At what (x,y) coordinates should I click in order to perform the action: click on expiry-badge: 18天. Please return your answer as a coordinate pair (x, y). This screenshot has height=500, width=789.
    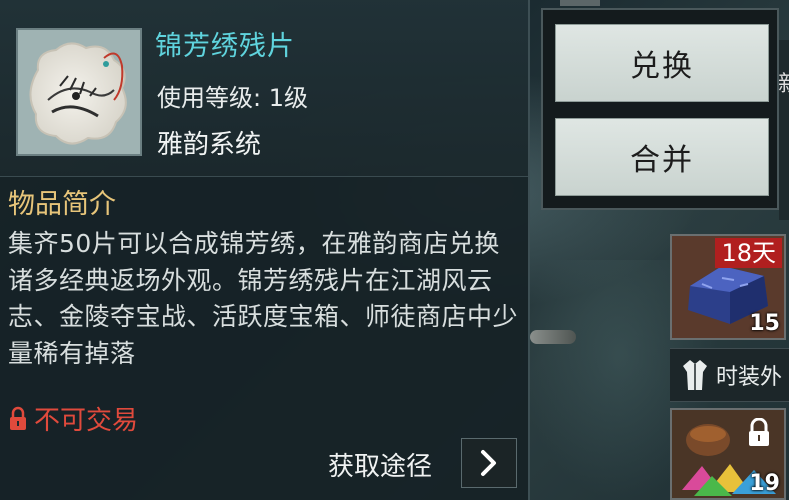
    Looking at the image, I should click on (748, 253).